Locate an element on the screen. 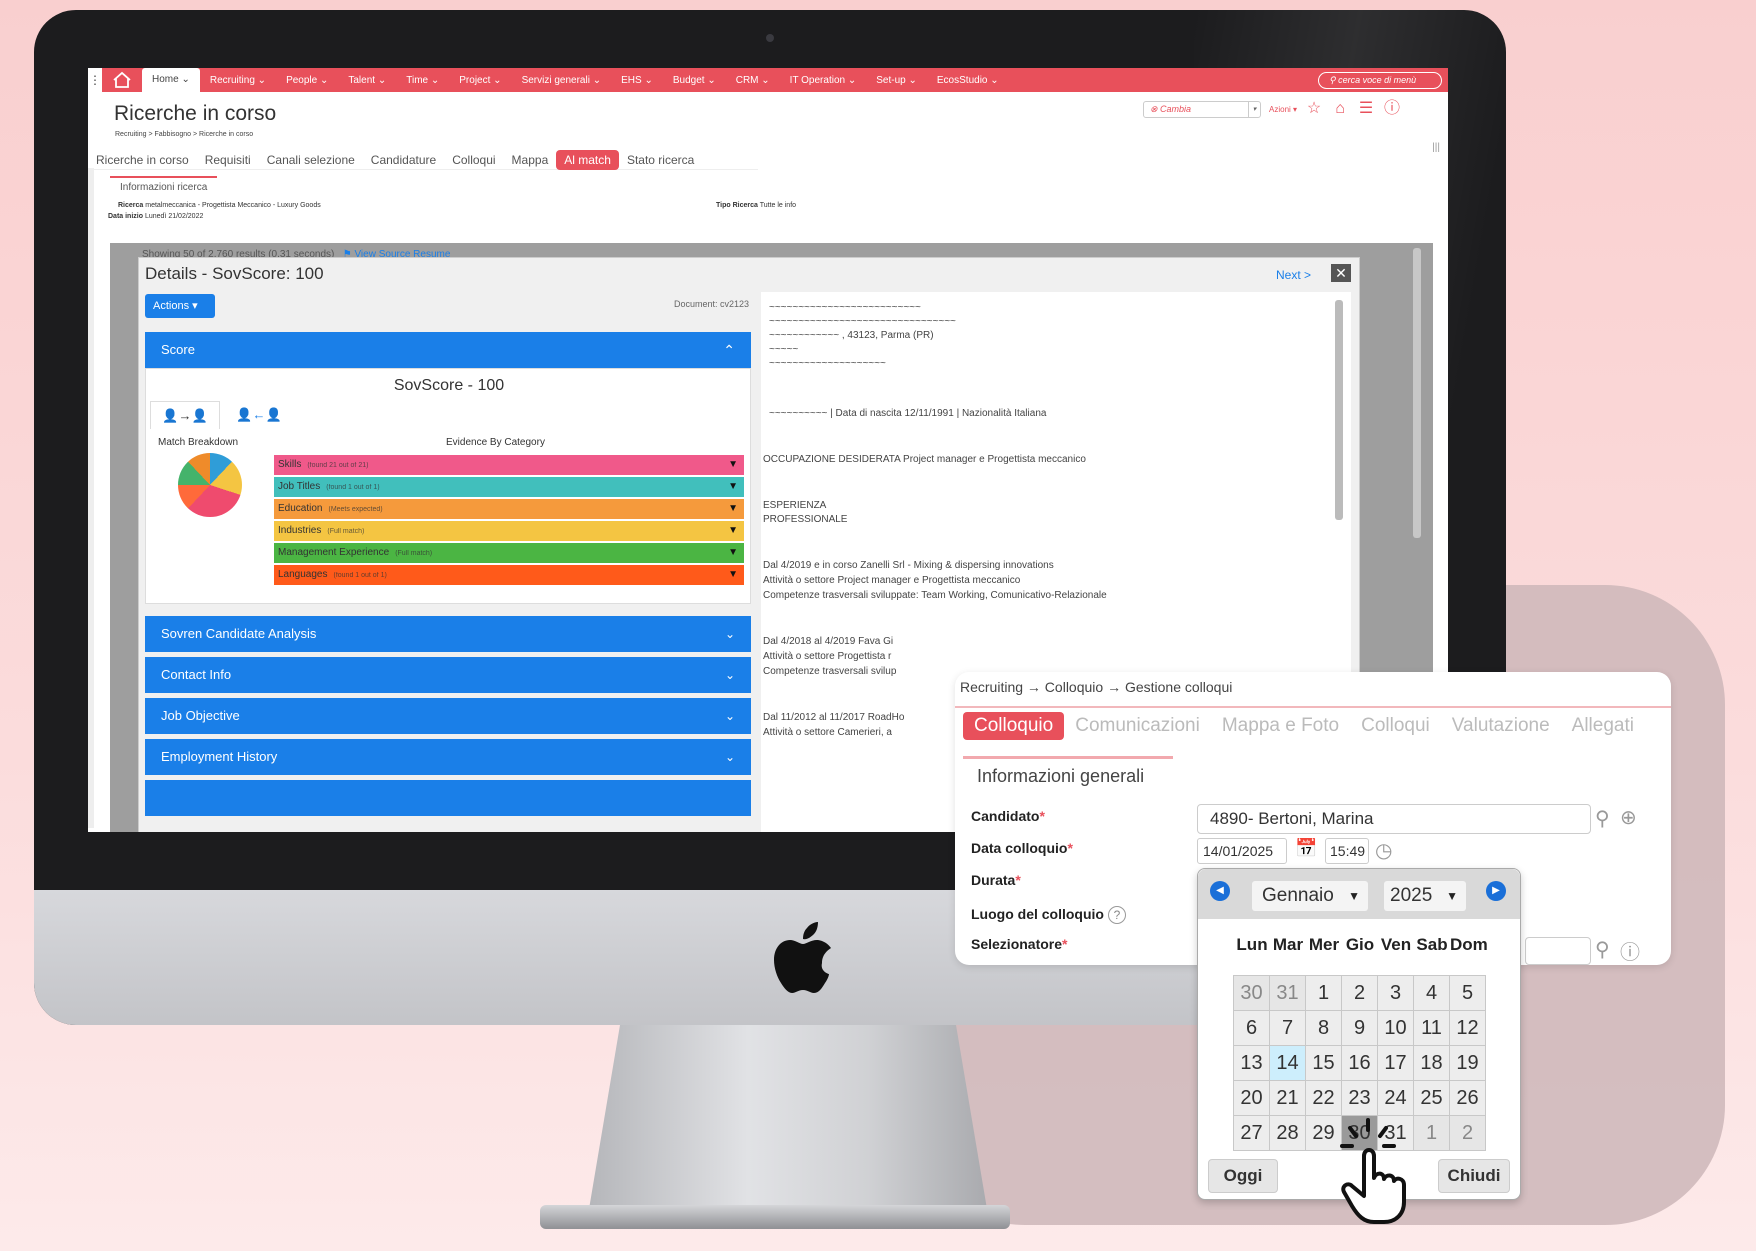 The image size is (1756, 1251). calendar-day: 10 is located at coordinates (1395, 1028).